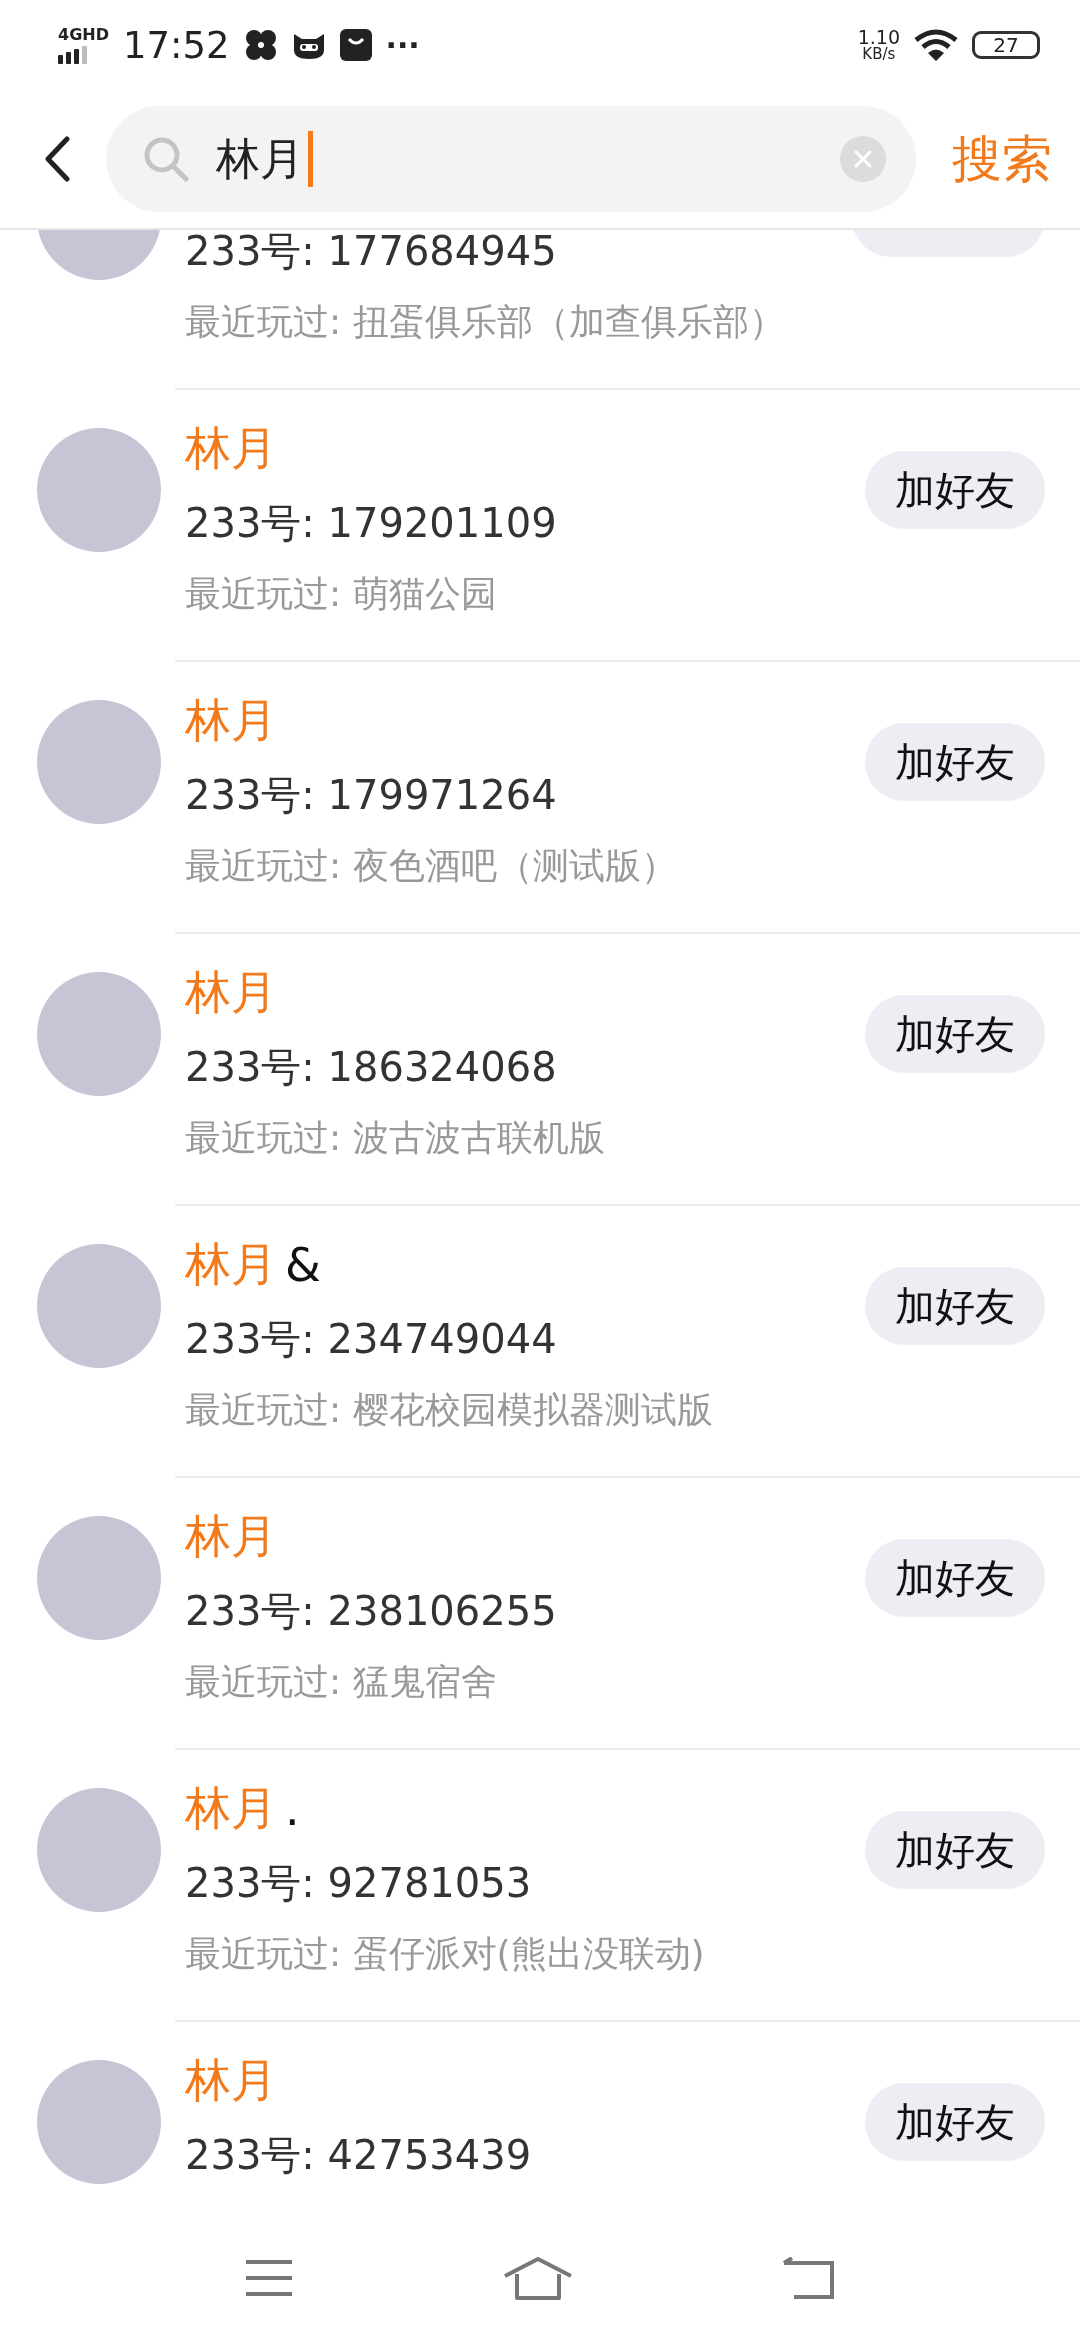  Describe the element at coordinates (485, 321) in the screenshot. I see `recently-played: 最近玩过: 扭蛋俱乐部（加查俱乐部）` at that location.